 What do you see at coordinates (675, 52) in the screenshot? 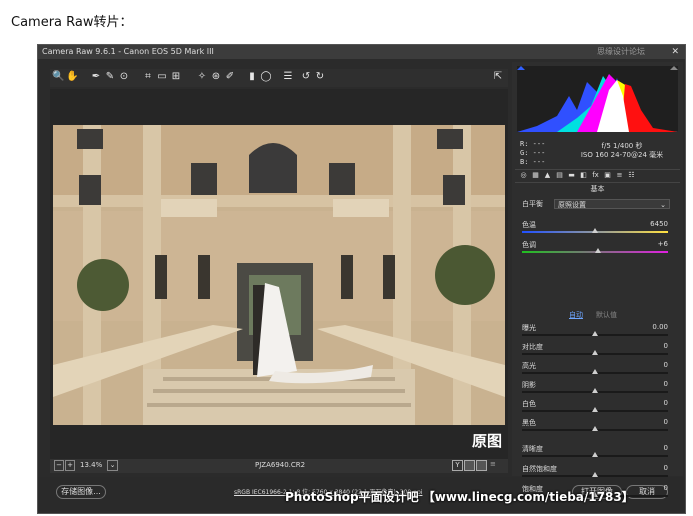
I see `close-icon: ✕` at bounding box center [675, 52].